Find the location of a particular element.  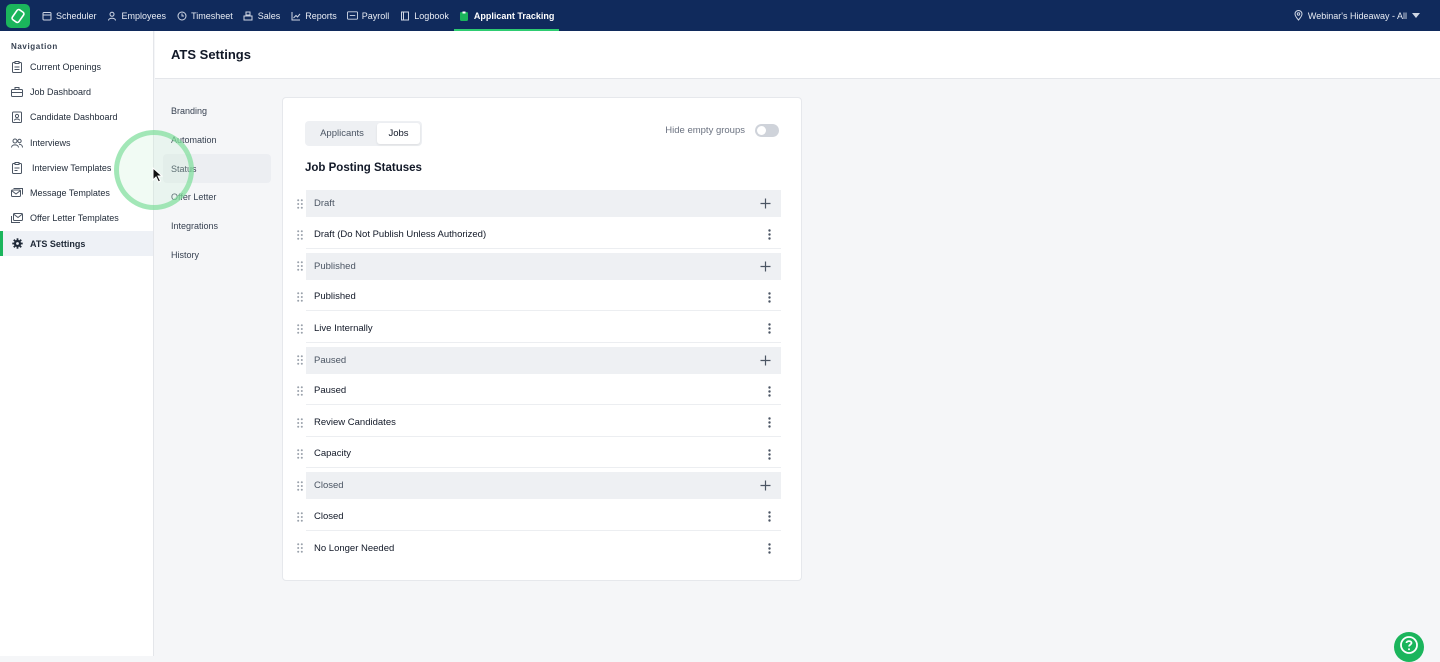

status-group-row: Paused is located at coordinates (537, 360).